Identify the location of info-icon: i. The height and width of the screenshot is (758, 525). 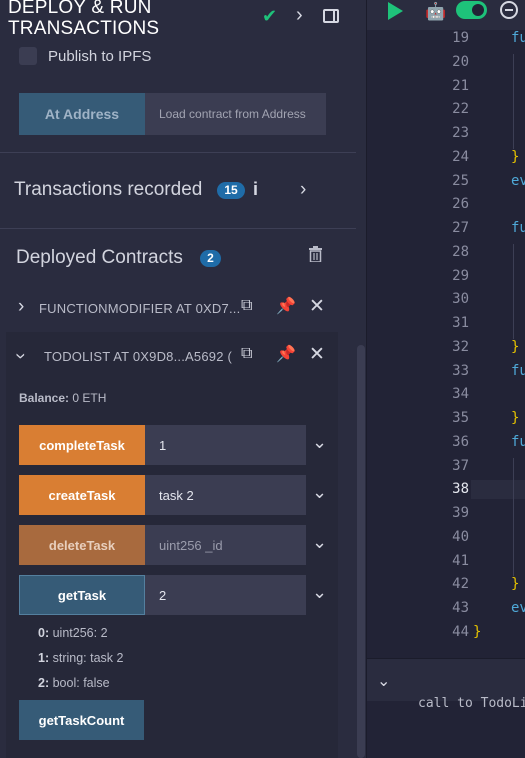
(255, 189).